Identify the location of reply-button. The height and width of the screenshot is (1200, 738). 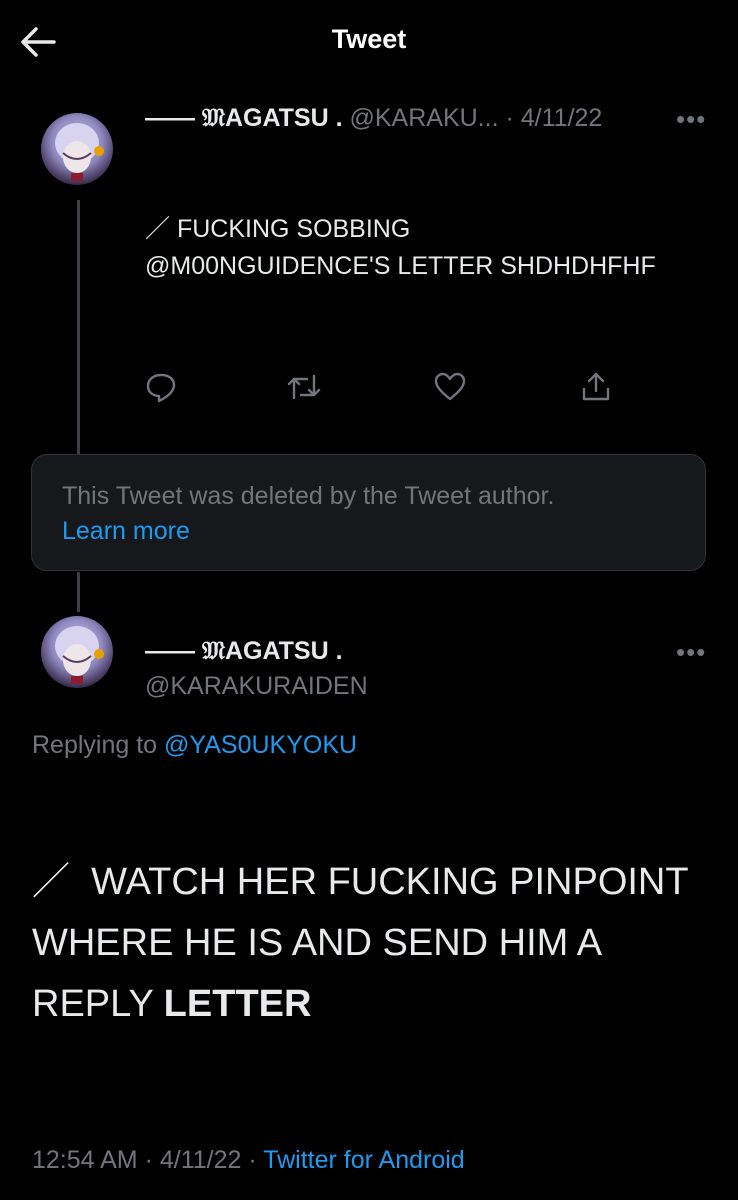
(161, 387).